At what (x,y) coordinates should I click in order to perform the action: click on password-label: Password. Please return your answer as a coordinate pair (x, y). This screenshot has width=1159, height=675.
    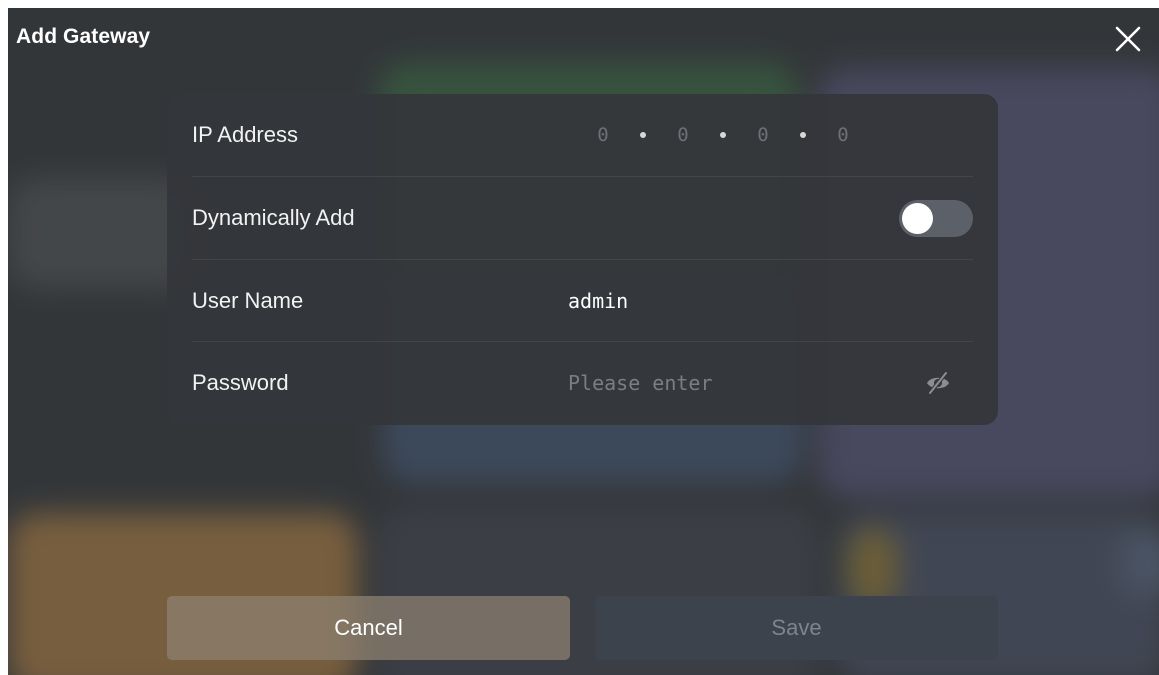
    Looking at the image, I should click on (240, 382).